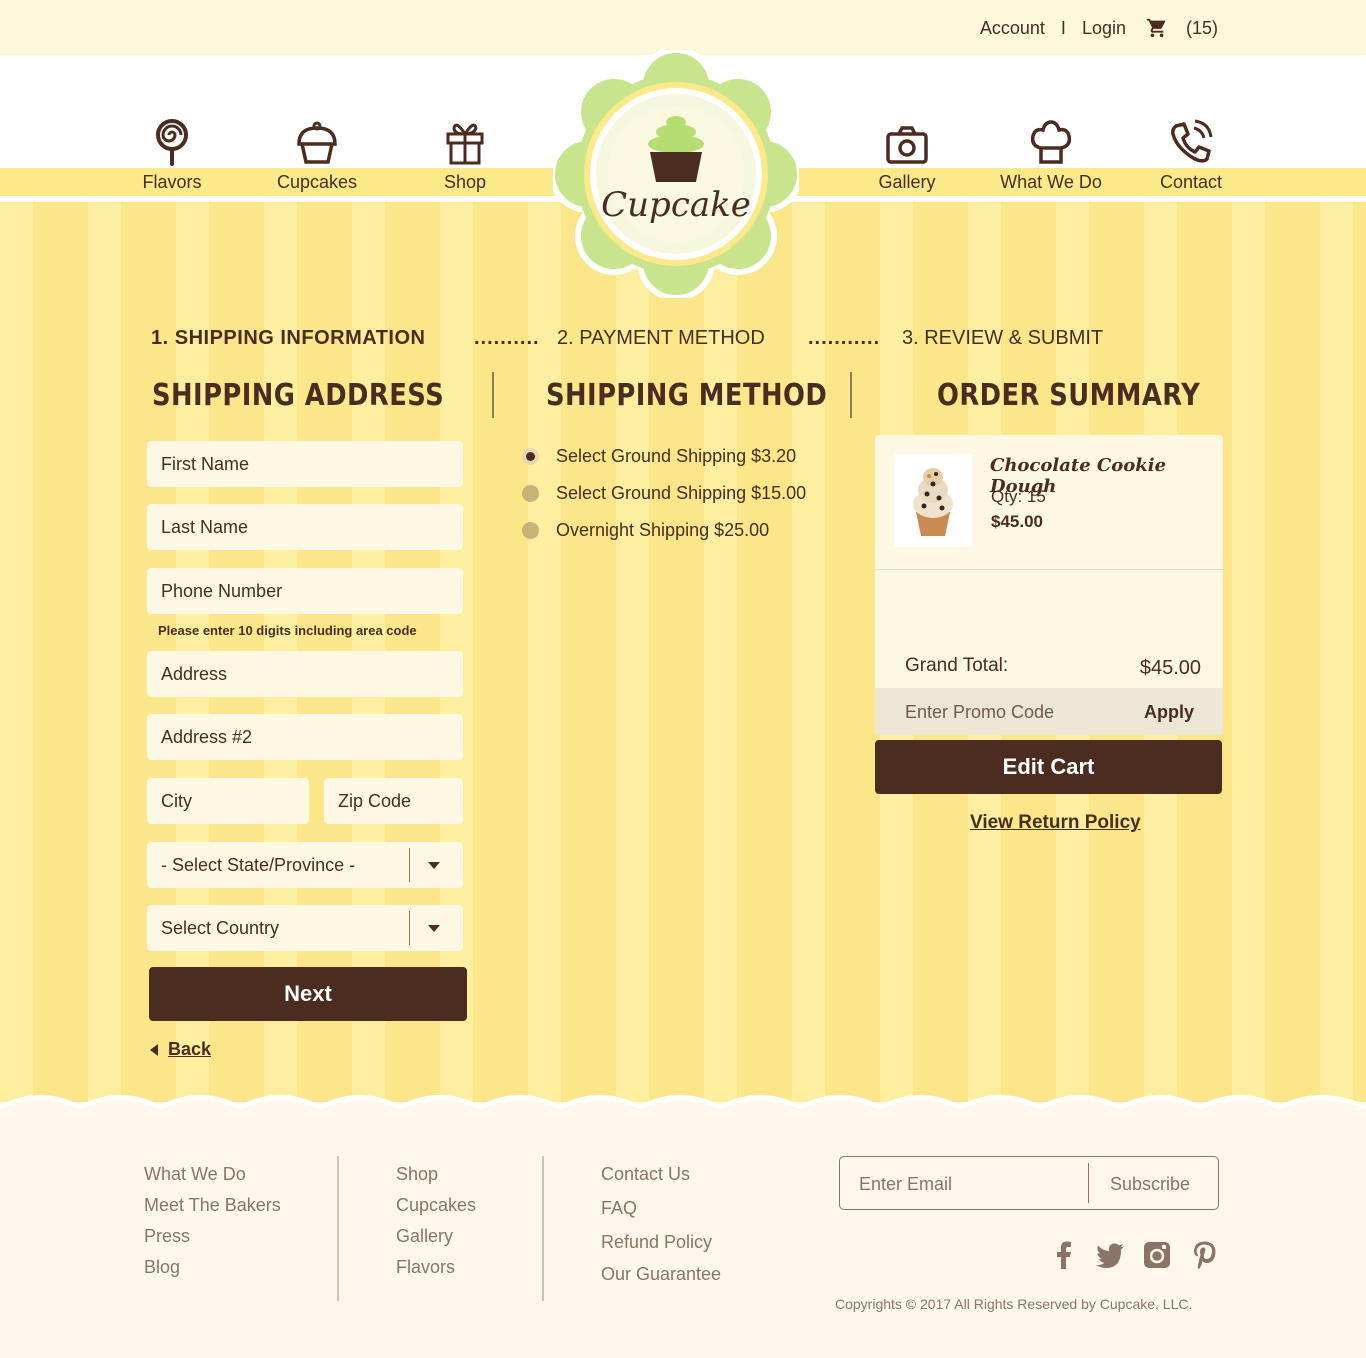  What do you see at coordinates (661, 338) in the screenshot?
I see `step-payment-method: 2. PAYMENT METHOD` at bounding box center [661, 338].